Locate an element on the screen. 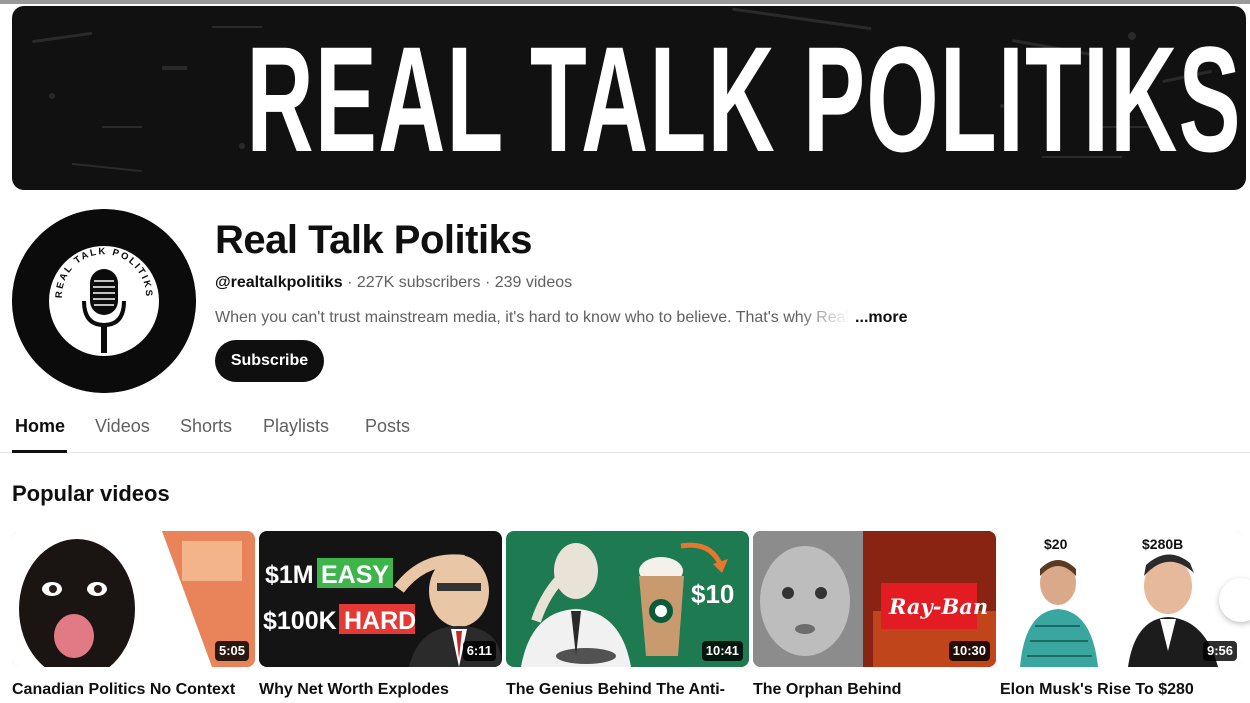 The image size is (1250, 703). channel-avatar: REAL TALK POLITIKS is located at coordinates (104, 301).